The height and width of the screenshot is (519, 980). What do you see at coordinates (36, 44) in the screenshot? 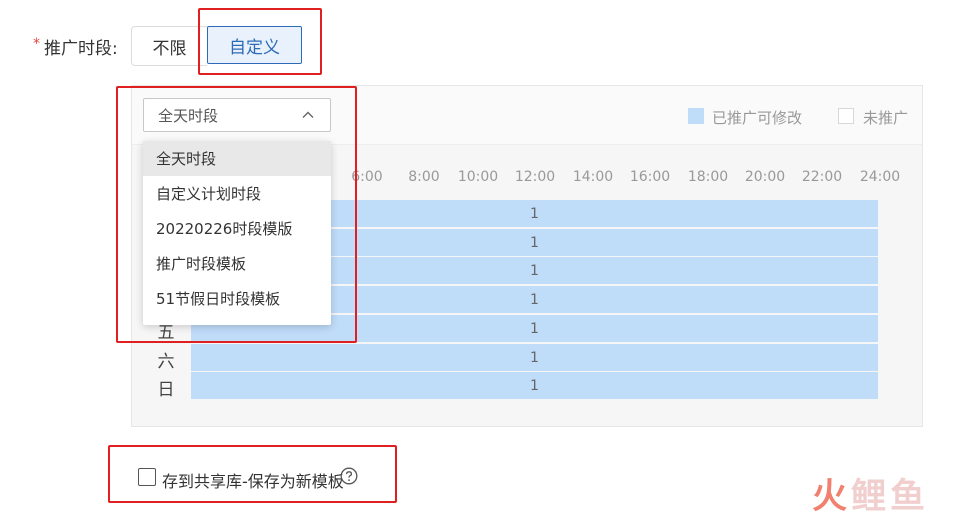
I see `required-mark: *` at bounding box center [36, 44].